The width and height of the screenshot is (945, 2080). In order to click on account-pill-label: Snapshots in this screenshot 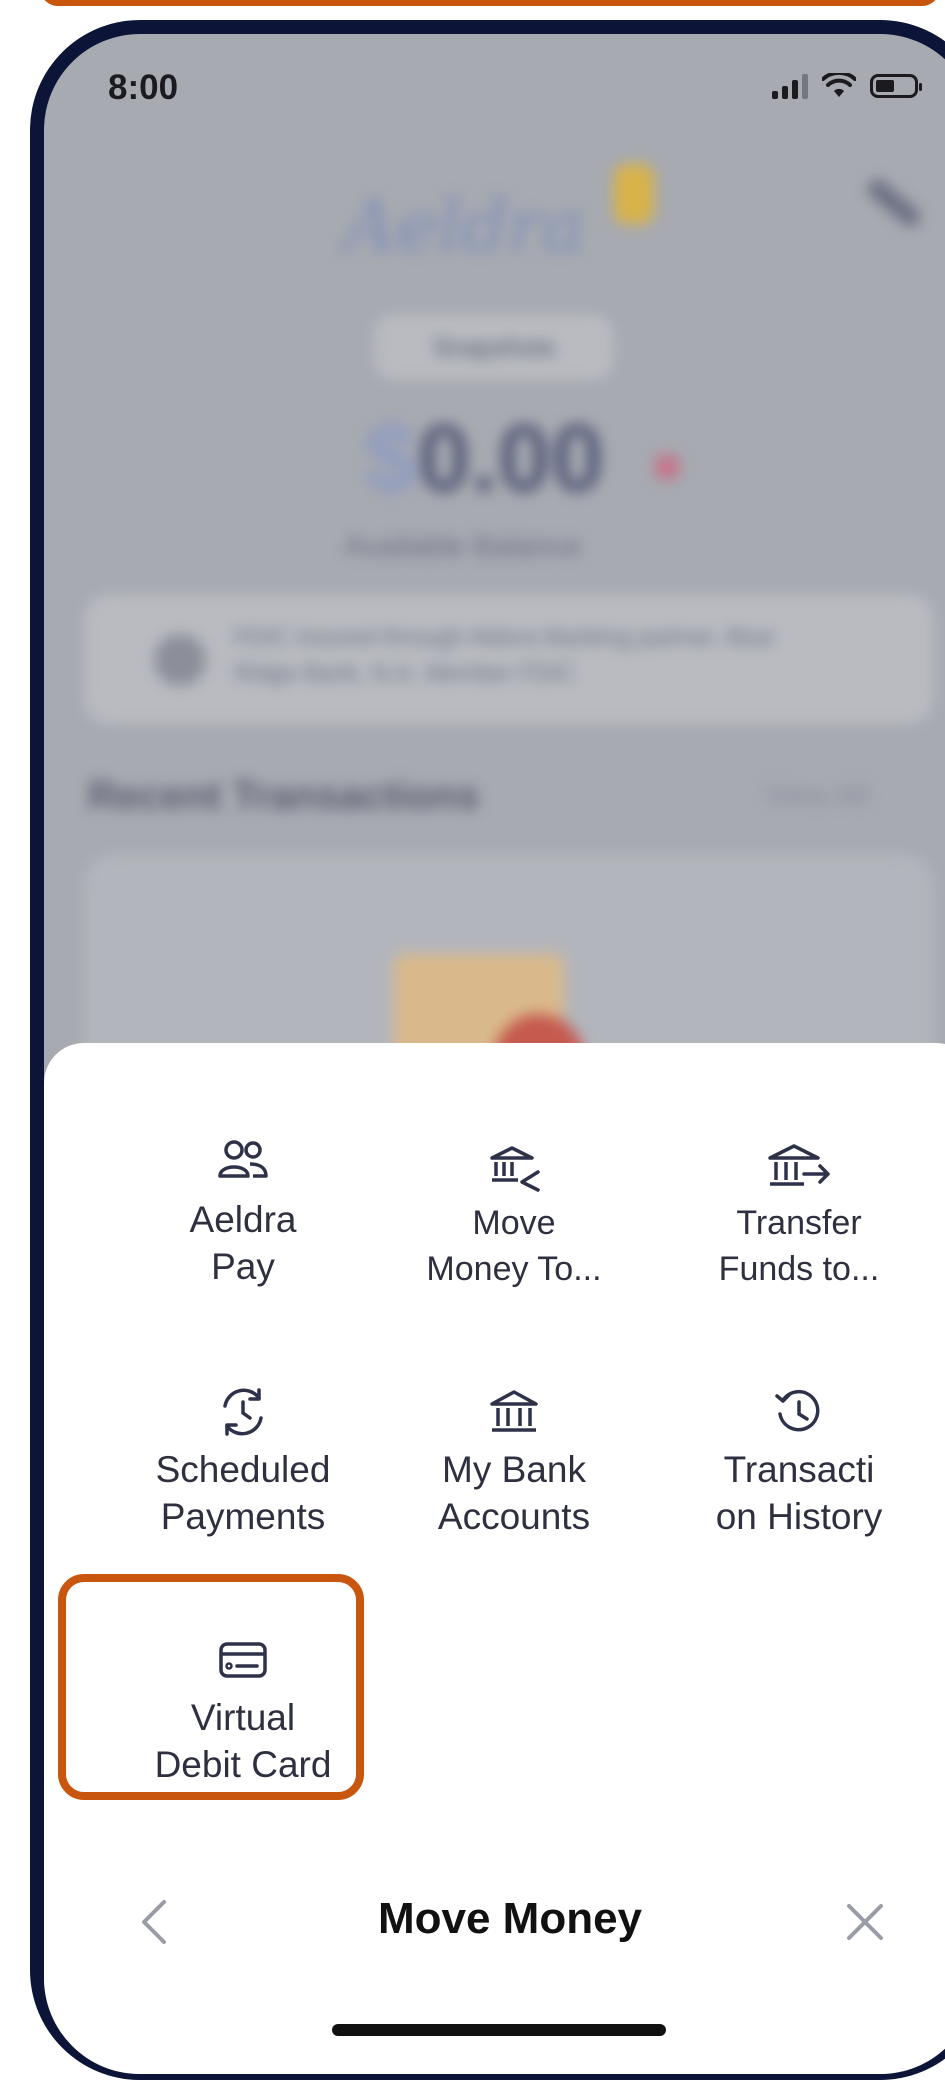, I will do `click(494, 347)`.